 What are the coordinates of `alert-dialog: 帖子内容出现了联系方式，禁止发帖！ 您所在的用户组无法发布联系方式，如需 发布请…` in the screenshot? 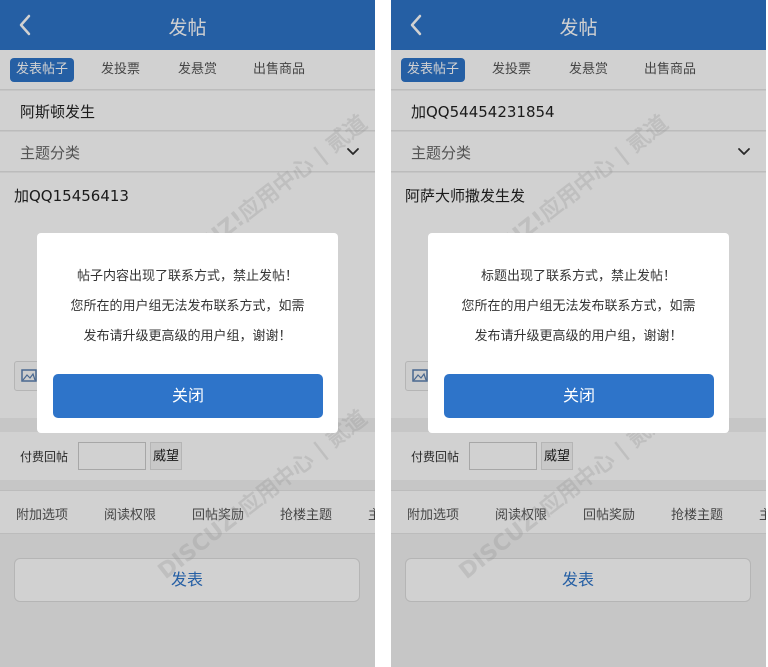 It's located at (187, 333).